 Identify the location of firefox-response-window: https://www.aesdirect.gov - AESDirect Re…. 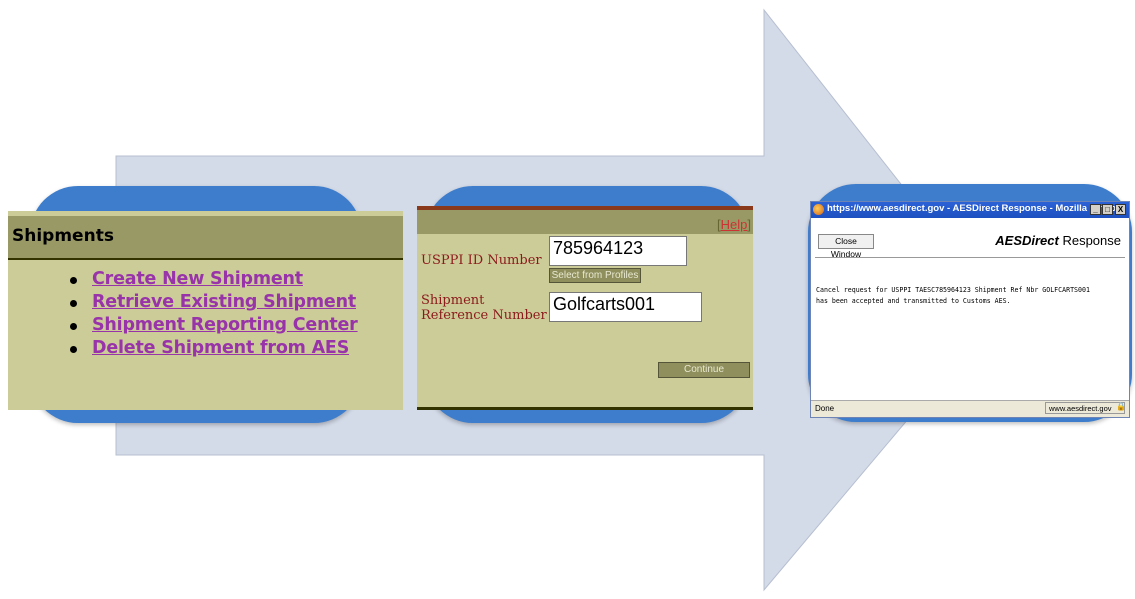
(970, 309).